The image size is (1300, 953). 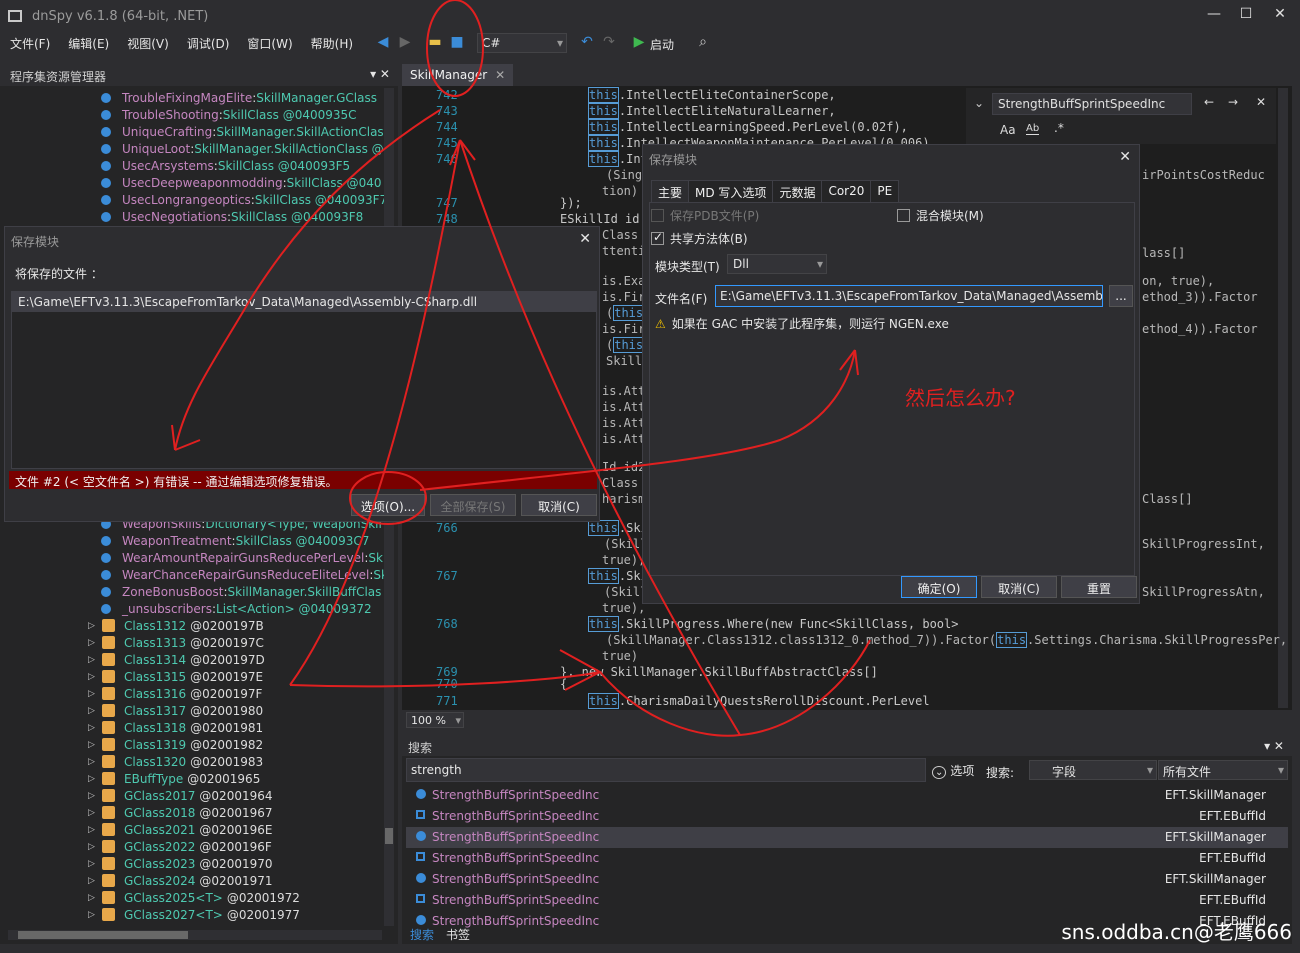 I want to click on save-all-icon: ■, so click(x=457, y=43).